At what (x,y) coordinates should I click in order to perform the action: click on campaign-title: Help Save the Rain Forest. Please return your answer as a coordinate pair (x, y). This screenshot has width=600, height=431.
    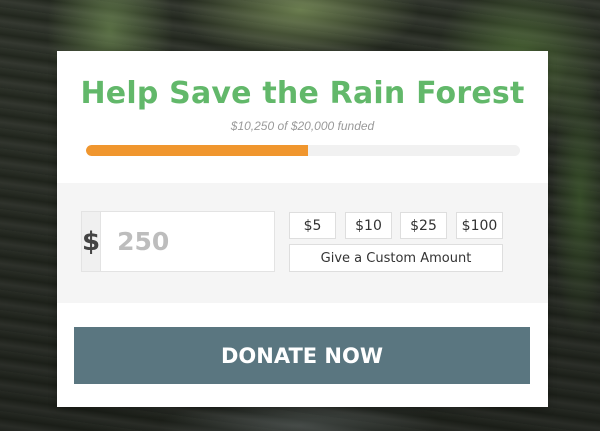
    Looking at the image, I should click on (302, 93).